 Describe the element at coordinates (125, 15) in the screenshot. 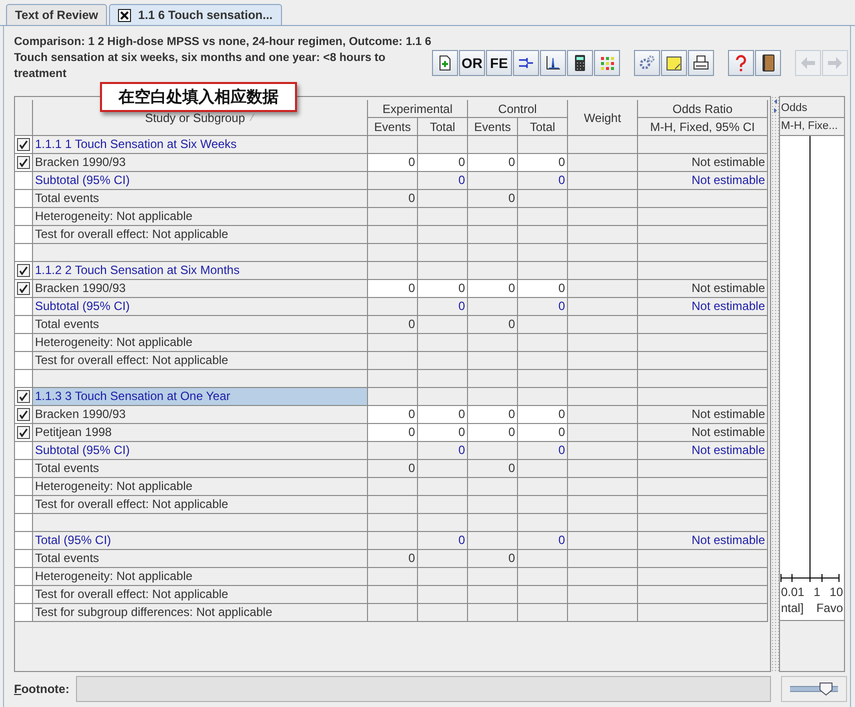

I see `close-icon` at that location.